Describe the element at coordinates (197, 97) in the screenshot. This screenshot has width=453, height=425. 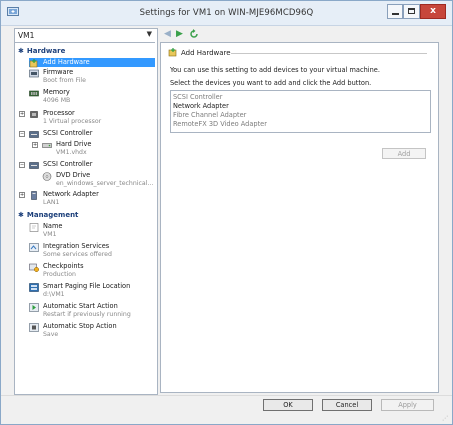
I see `list-item: SCSI Controller` at that location.